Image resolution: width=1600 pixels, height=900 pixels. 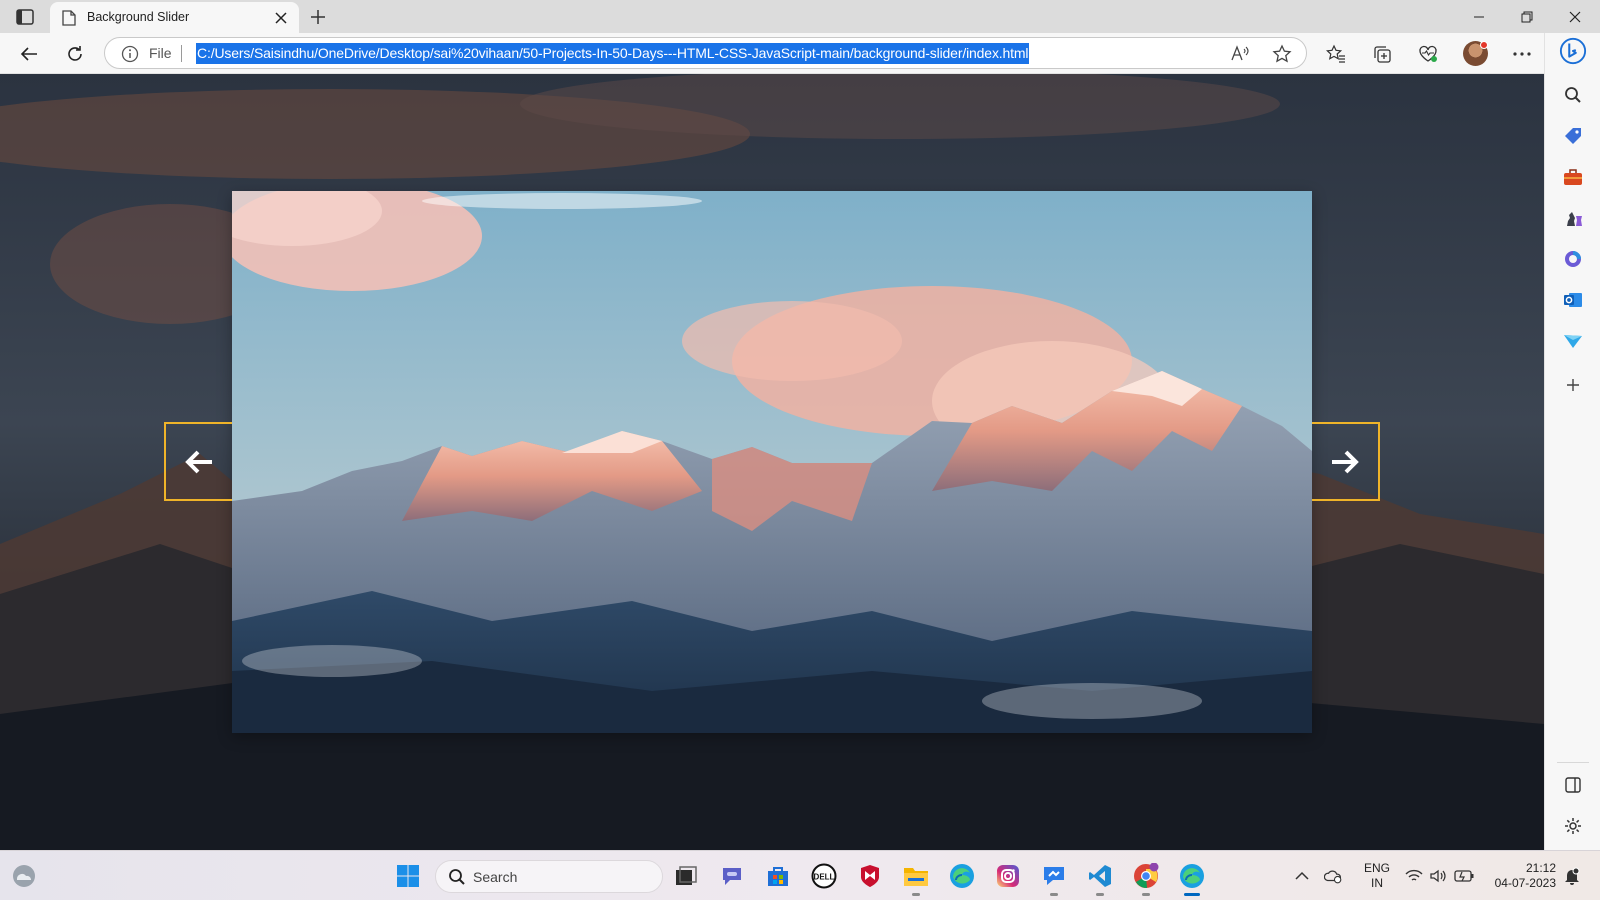 What do you see at coordinates (1146, 878) in the screenshot?
I see `chrome-button` at bounding box center [1146, 878].